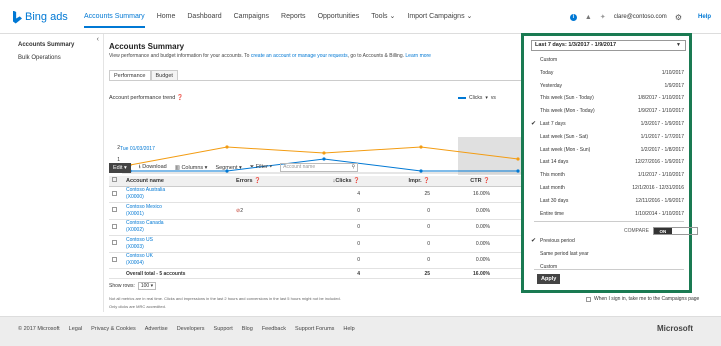 The image size is (721, 346). What do you see at coordinates (608, 124) in the screenshot?
I see `date-option: ✔ Last 7 days 1/3/2017 - 1/9/2017` at bounding box center [608, 124].